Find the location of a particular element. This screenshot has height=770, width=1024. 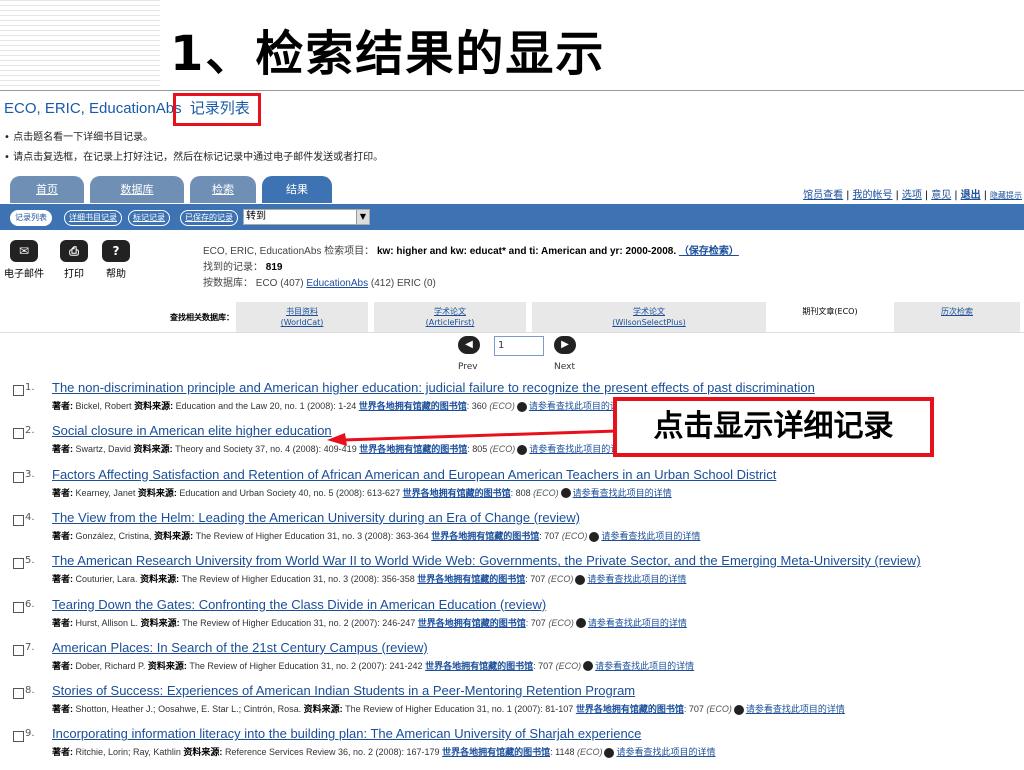

callout-arrow is located at coordinates (472, 437).